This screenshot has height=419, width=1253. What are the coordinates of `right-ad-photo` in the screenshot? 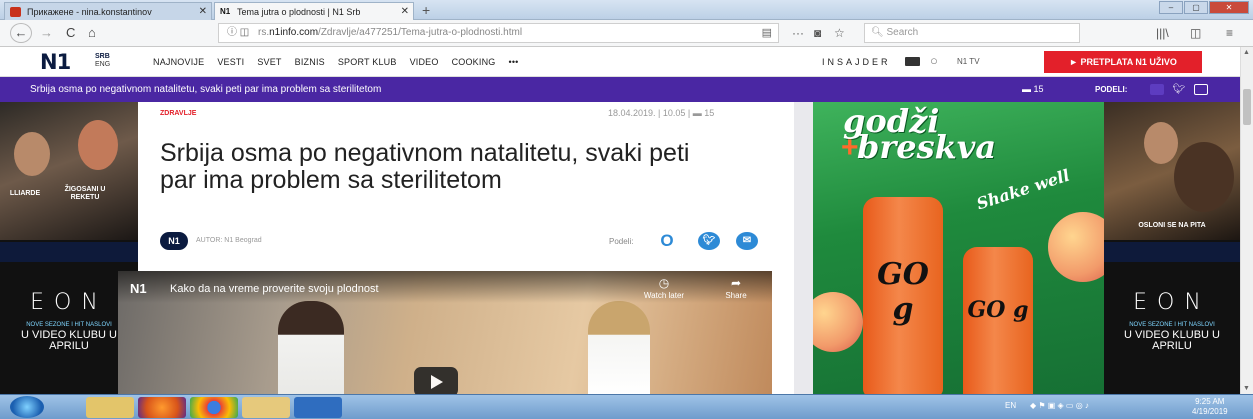 It's located at (1172, 171).